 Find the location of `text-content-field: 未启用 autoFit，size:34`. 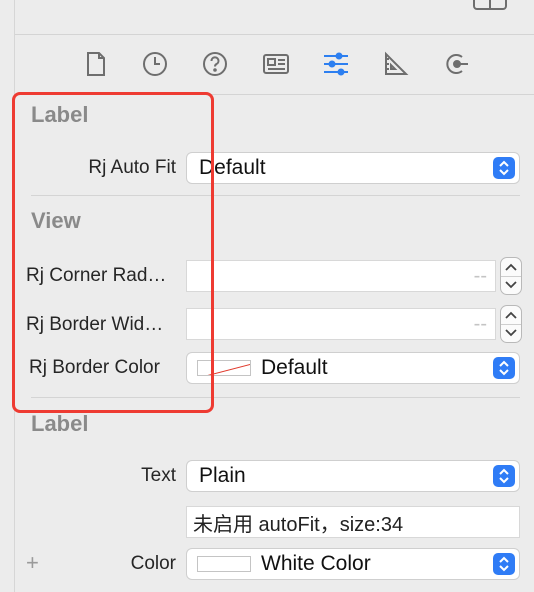

text-content-field: 未启用 autoFit，size:34 is located at coordinates (353, 522).